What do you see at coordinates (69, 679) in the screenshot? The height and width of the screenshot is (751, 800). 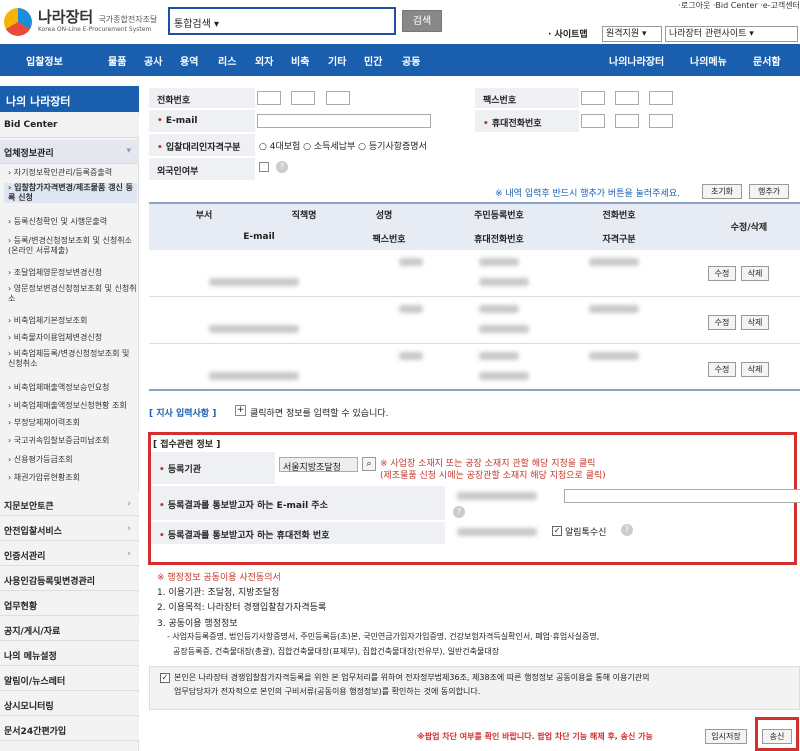 I see `sidebar-item-newsletter: 알림이/뉴스레터` at bounding box center [69, 679].